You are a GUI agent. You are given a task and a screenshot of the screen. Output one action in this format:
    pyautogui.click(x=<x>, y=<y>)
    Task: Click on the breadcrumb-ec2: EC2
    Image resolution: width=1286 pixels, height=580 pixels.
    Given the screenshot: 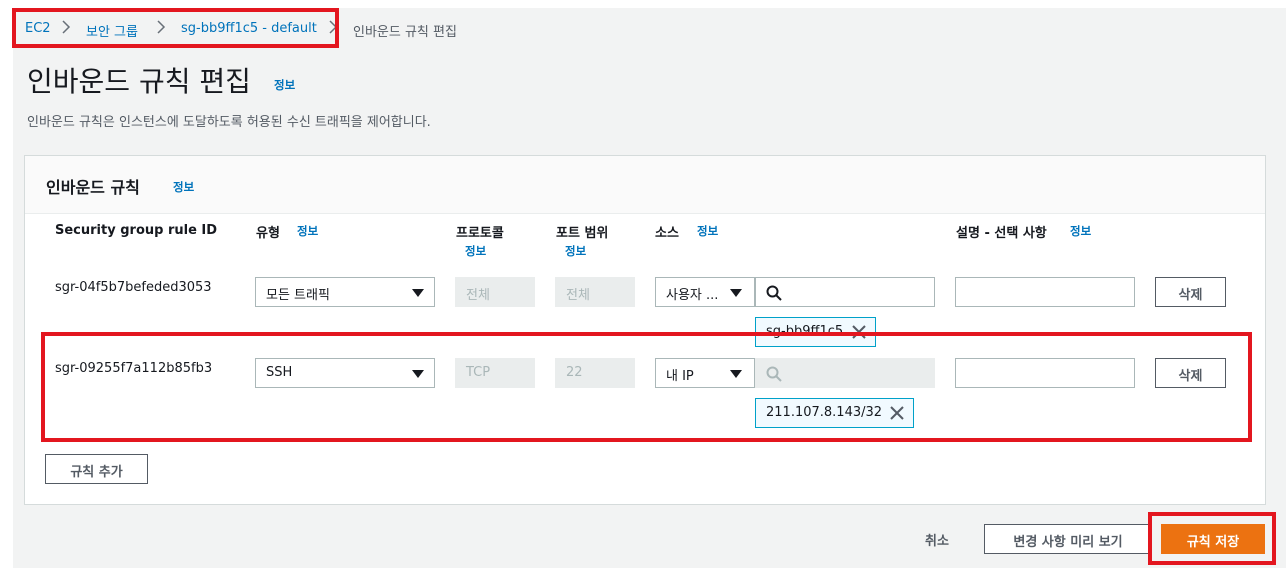 What is the action you would take?
    pyautogui.click(x=38, y=28)
    